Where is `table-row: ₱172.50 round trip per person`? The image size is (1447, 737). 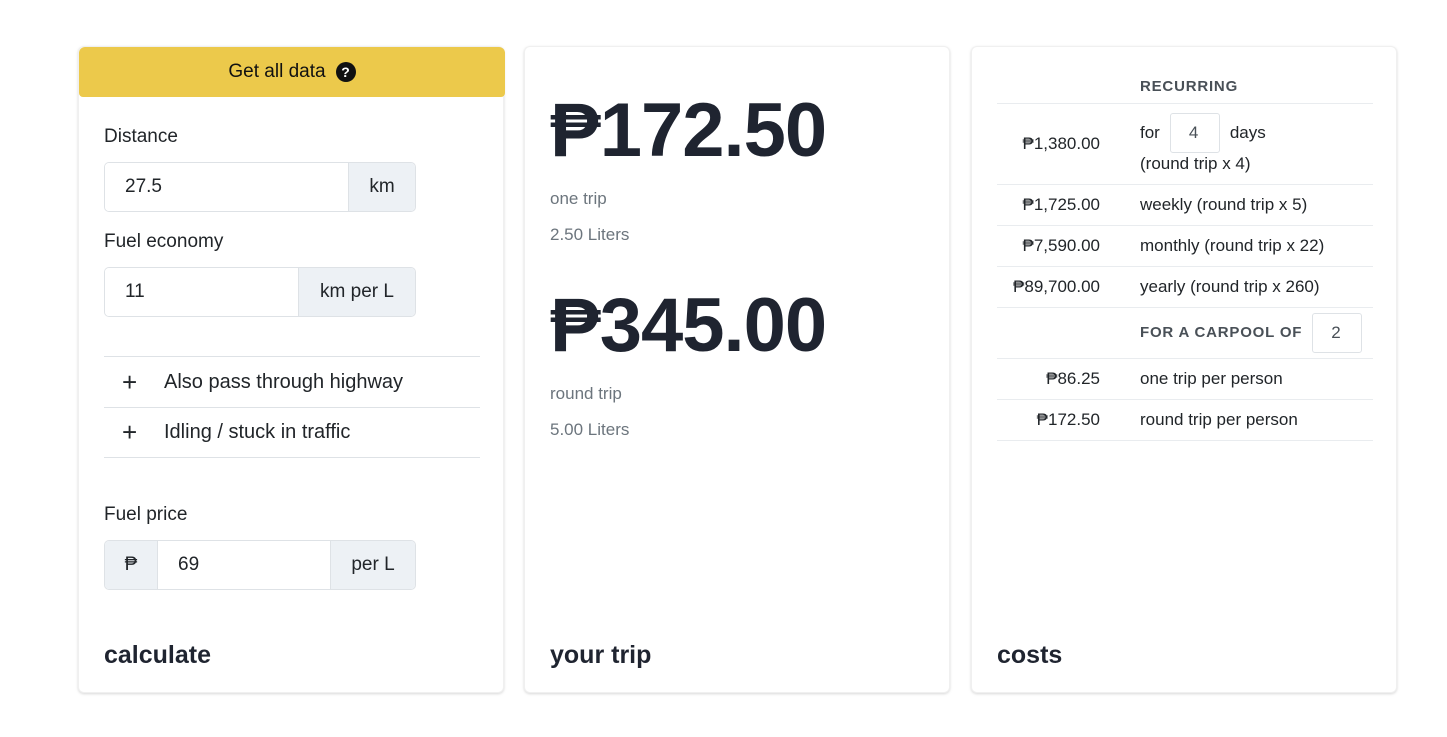 table-row: ₱172.50 round trip per person is located at coordinates (1185, 420).